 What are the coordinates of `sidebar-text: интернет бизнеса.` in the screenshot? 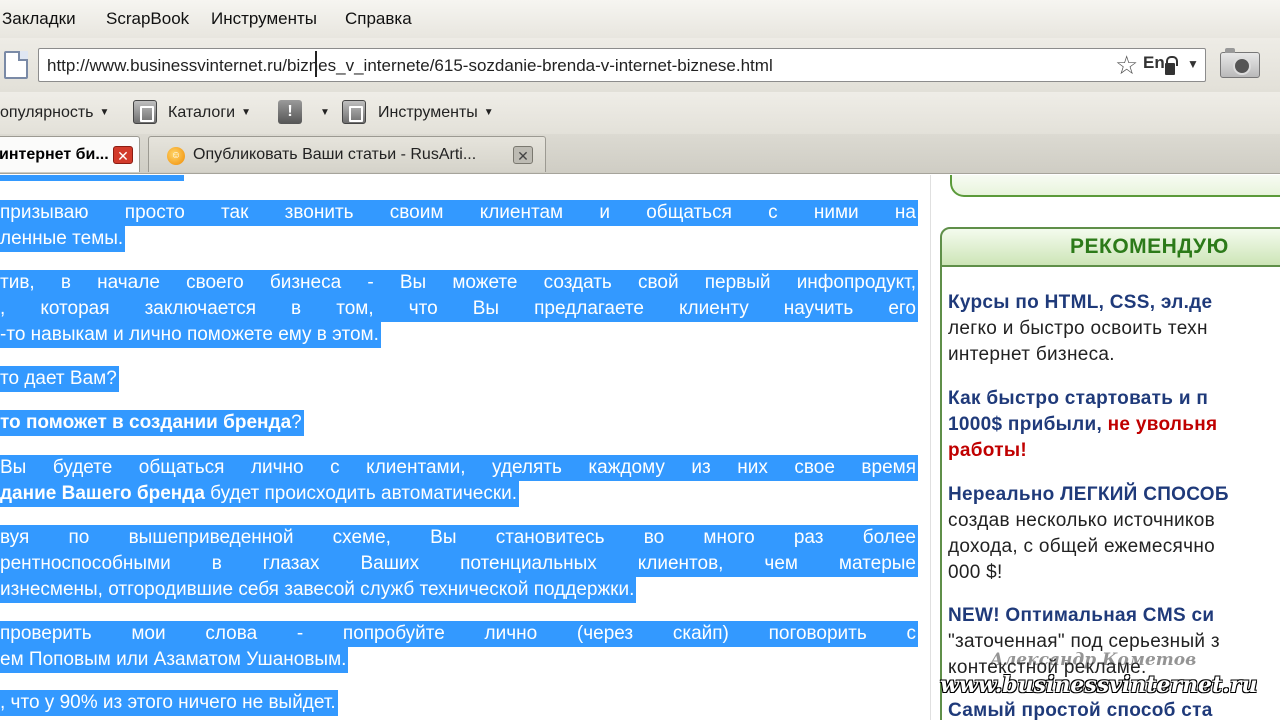 It's located at (1031, 354).